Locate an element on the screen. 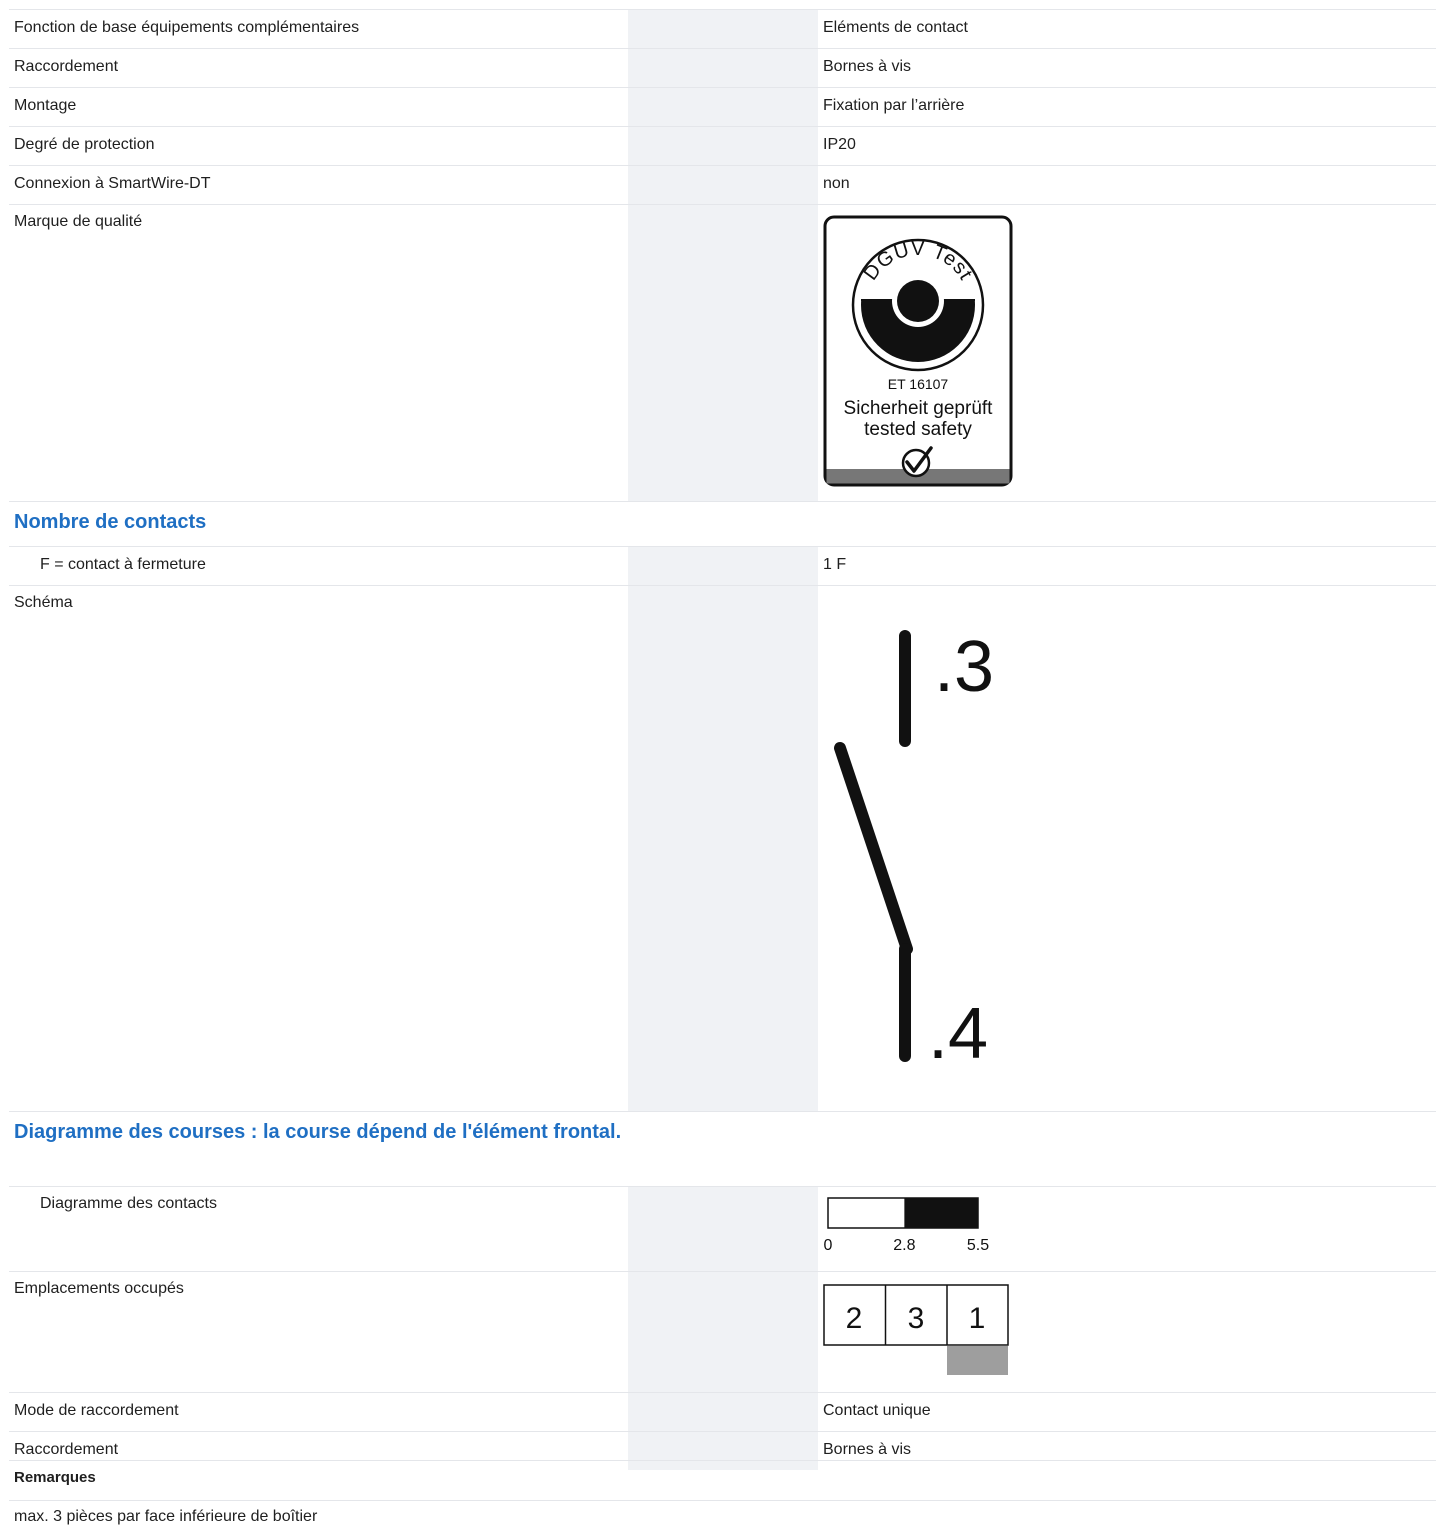  row-label: Schéma is located at coordinates (43, 602).